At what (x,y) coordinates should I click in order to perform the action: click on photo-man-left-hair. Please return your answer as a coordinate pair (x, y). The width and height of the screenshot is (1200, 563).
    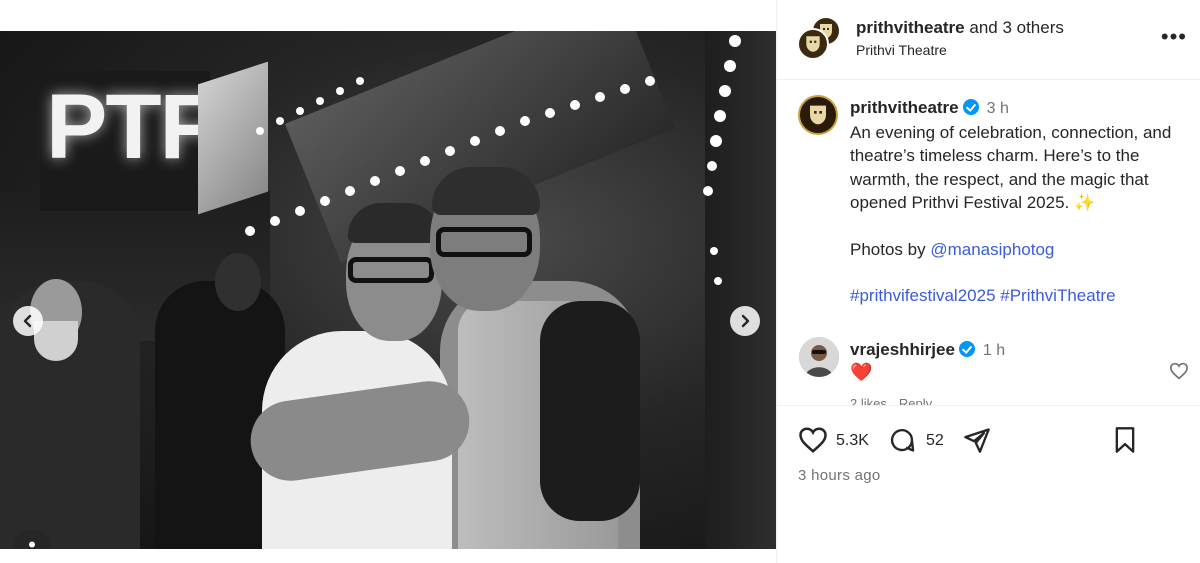
    Looking at the image, I should click on (394, 223).